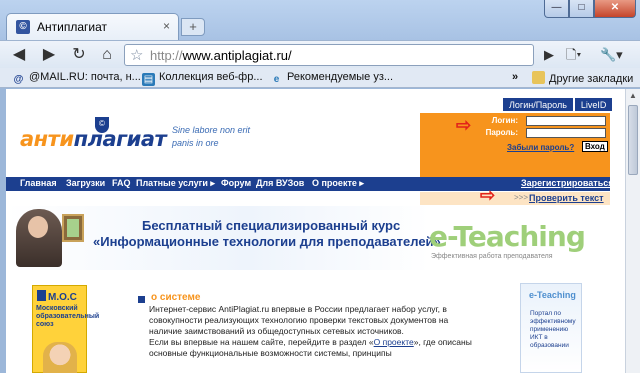 The height and width of the screenshot is (373, 640). What do you see at coordinates (280, 183) in the screenshot?
I see `nav-item-universities: Для ВУЗов` at bounding box center [280, 183].